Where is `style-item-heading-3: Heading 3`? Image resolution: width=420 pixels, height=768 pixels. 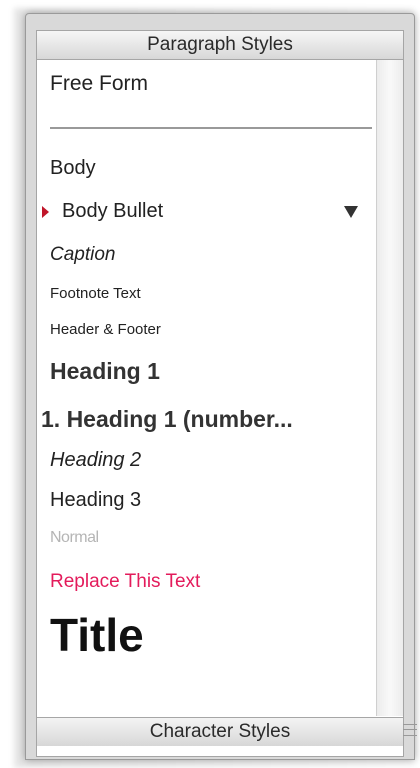 style-item-heading-3: Heading 3 is located at coordinates (95, 500).